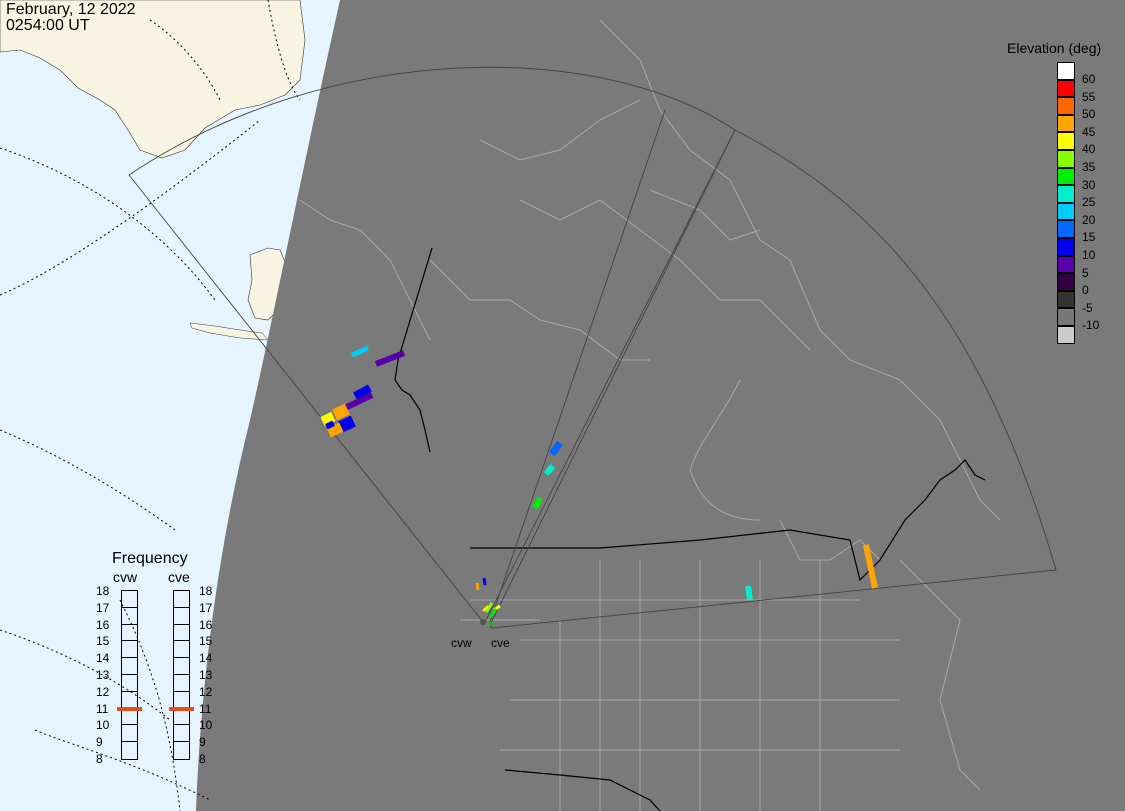  What do you see at coordinates (150, 558) in the screenshot?
I see `frequency-title: Frequency` at bounding box center [150, 558].